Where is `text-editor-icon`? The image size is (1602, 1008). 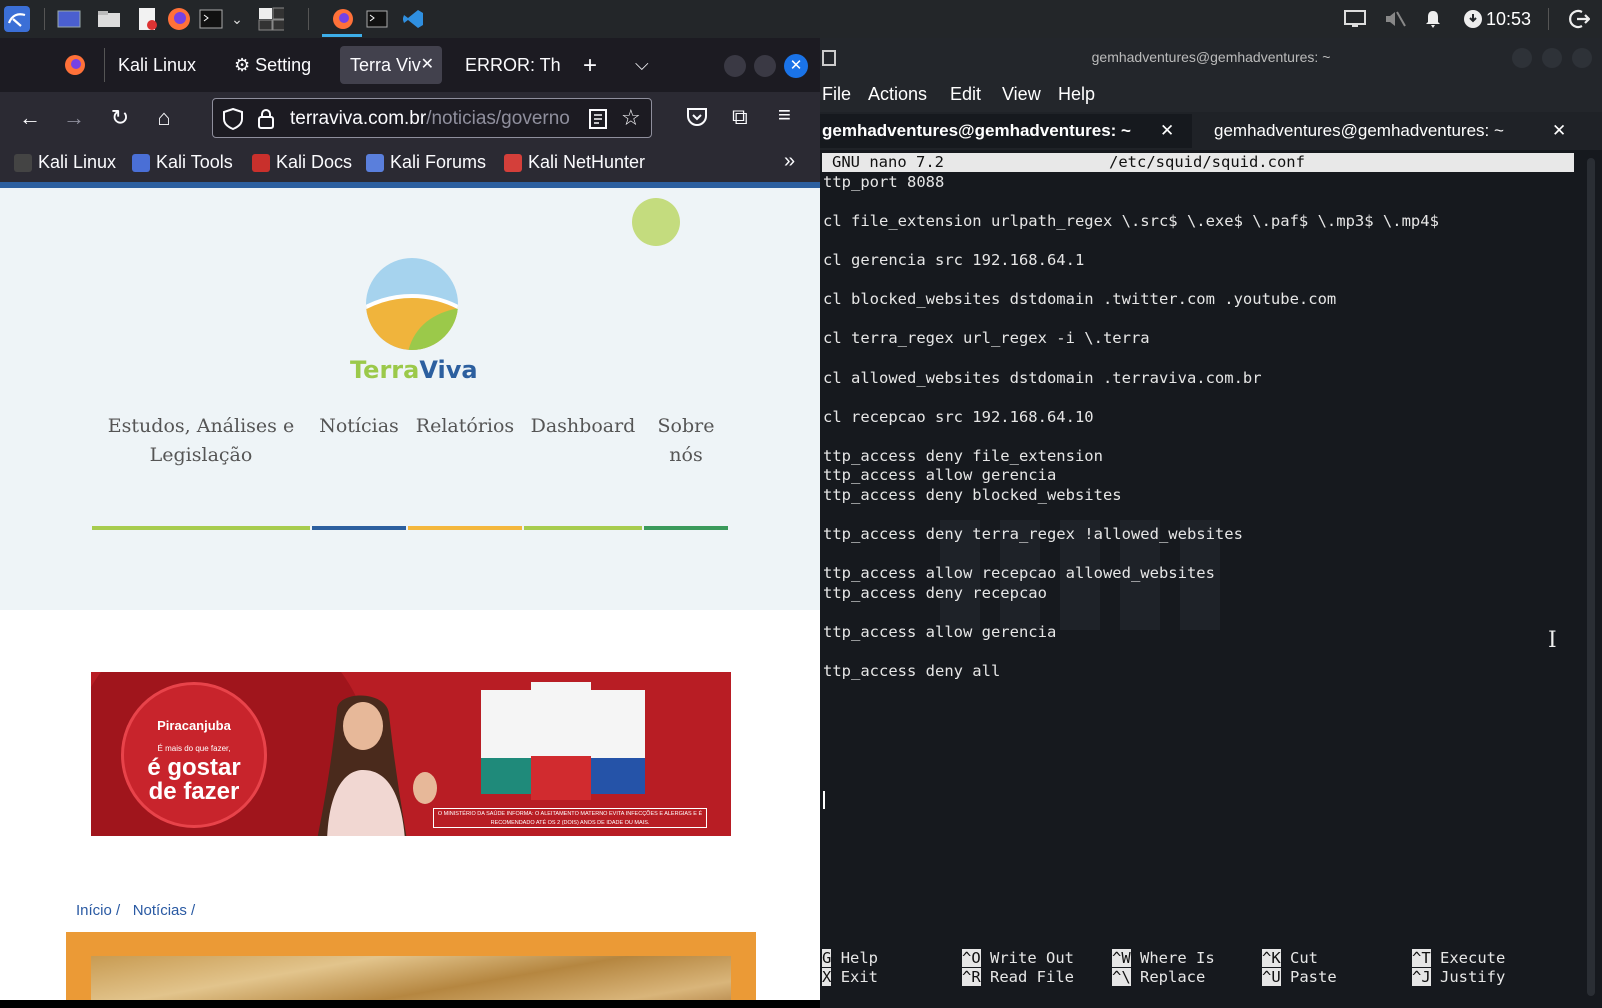
text-editor-icon is located at coordinates (147, 19).